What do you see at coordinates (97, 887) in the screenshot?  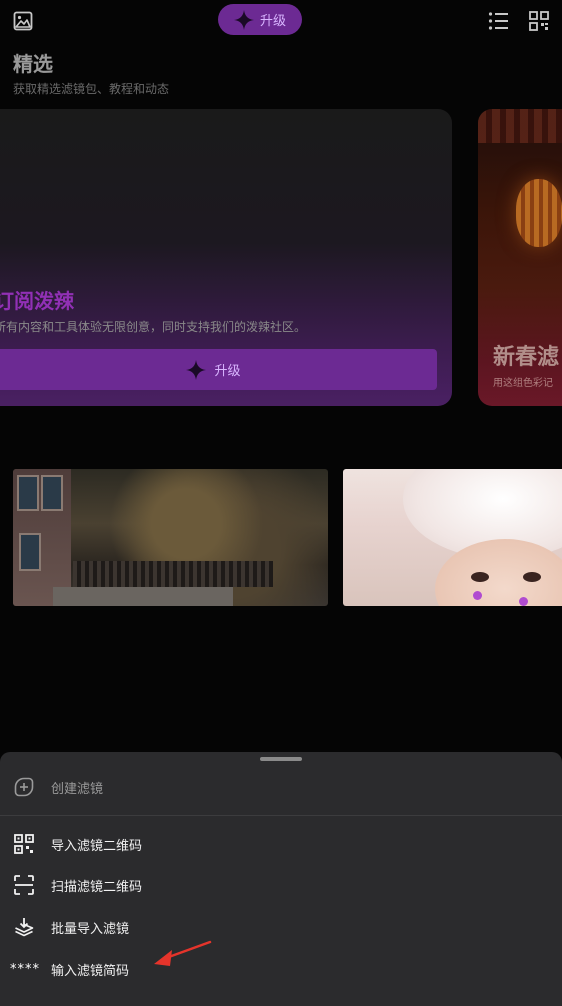 I see `scan-filter-qr-label: 扫描滤镜二维码` at bounding box center [97, 887].